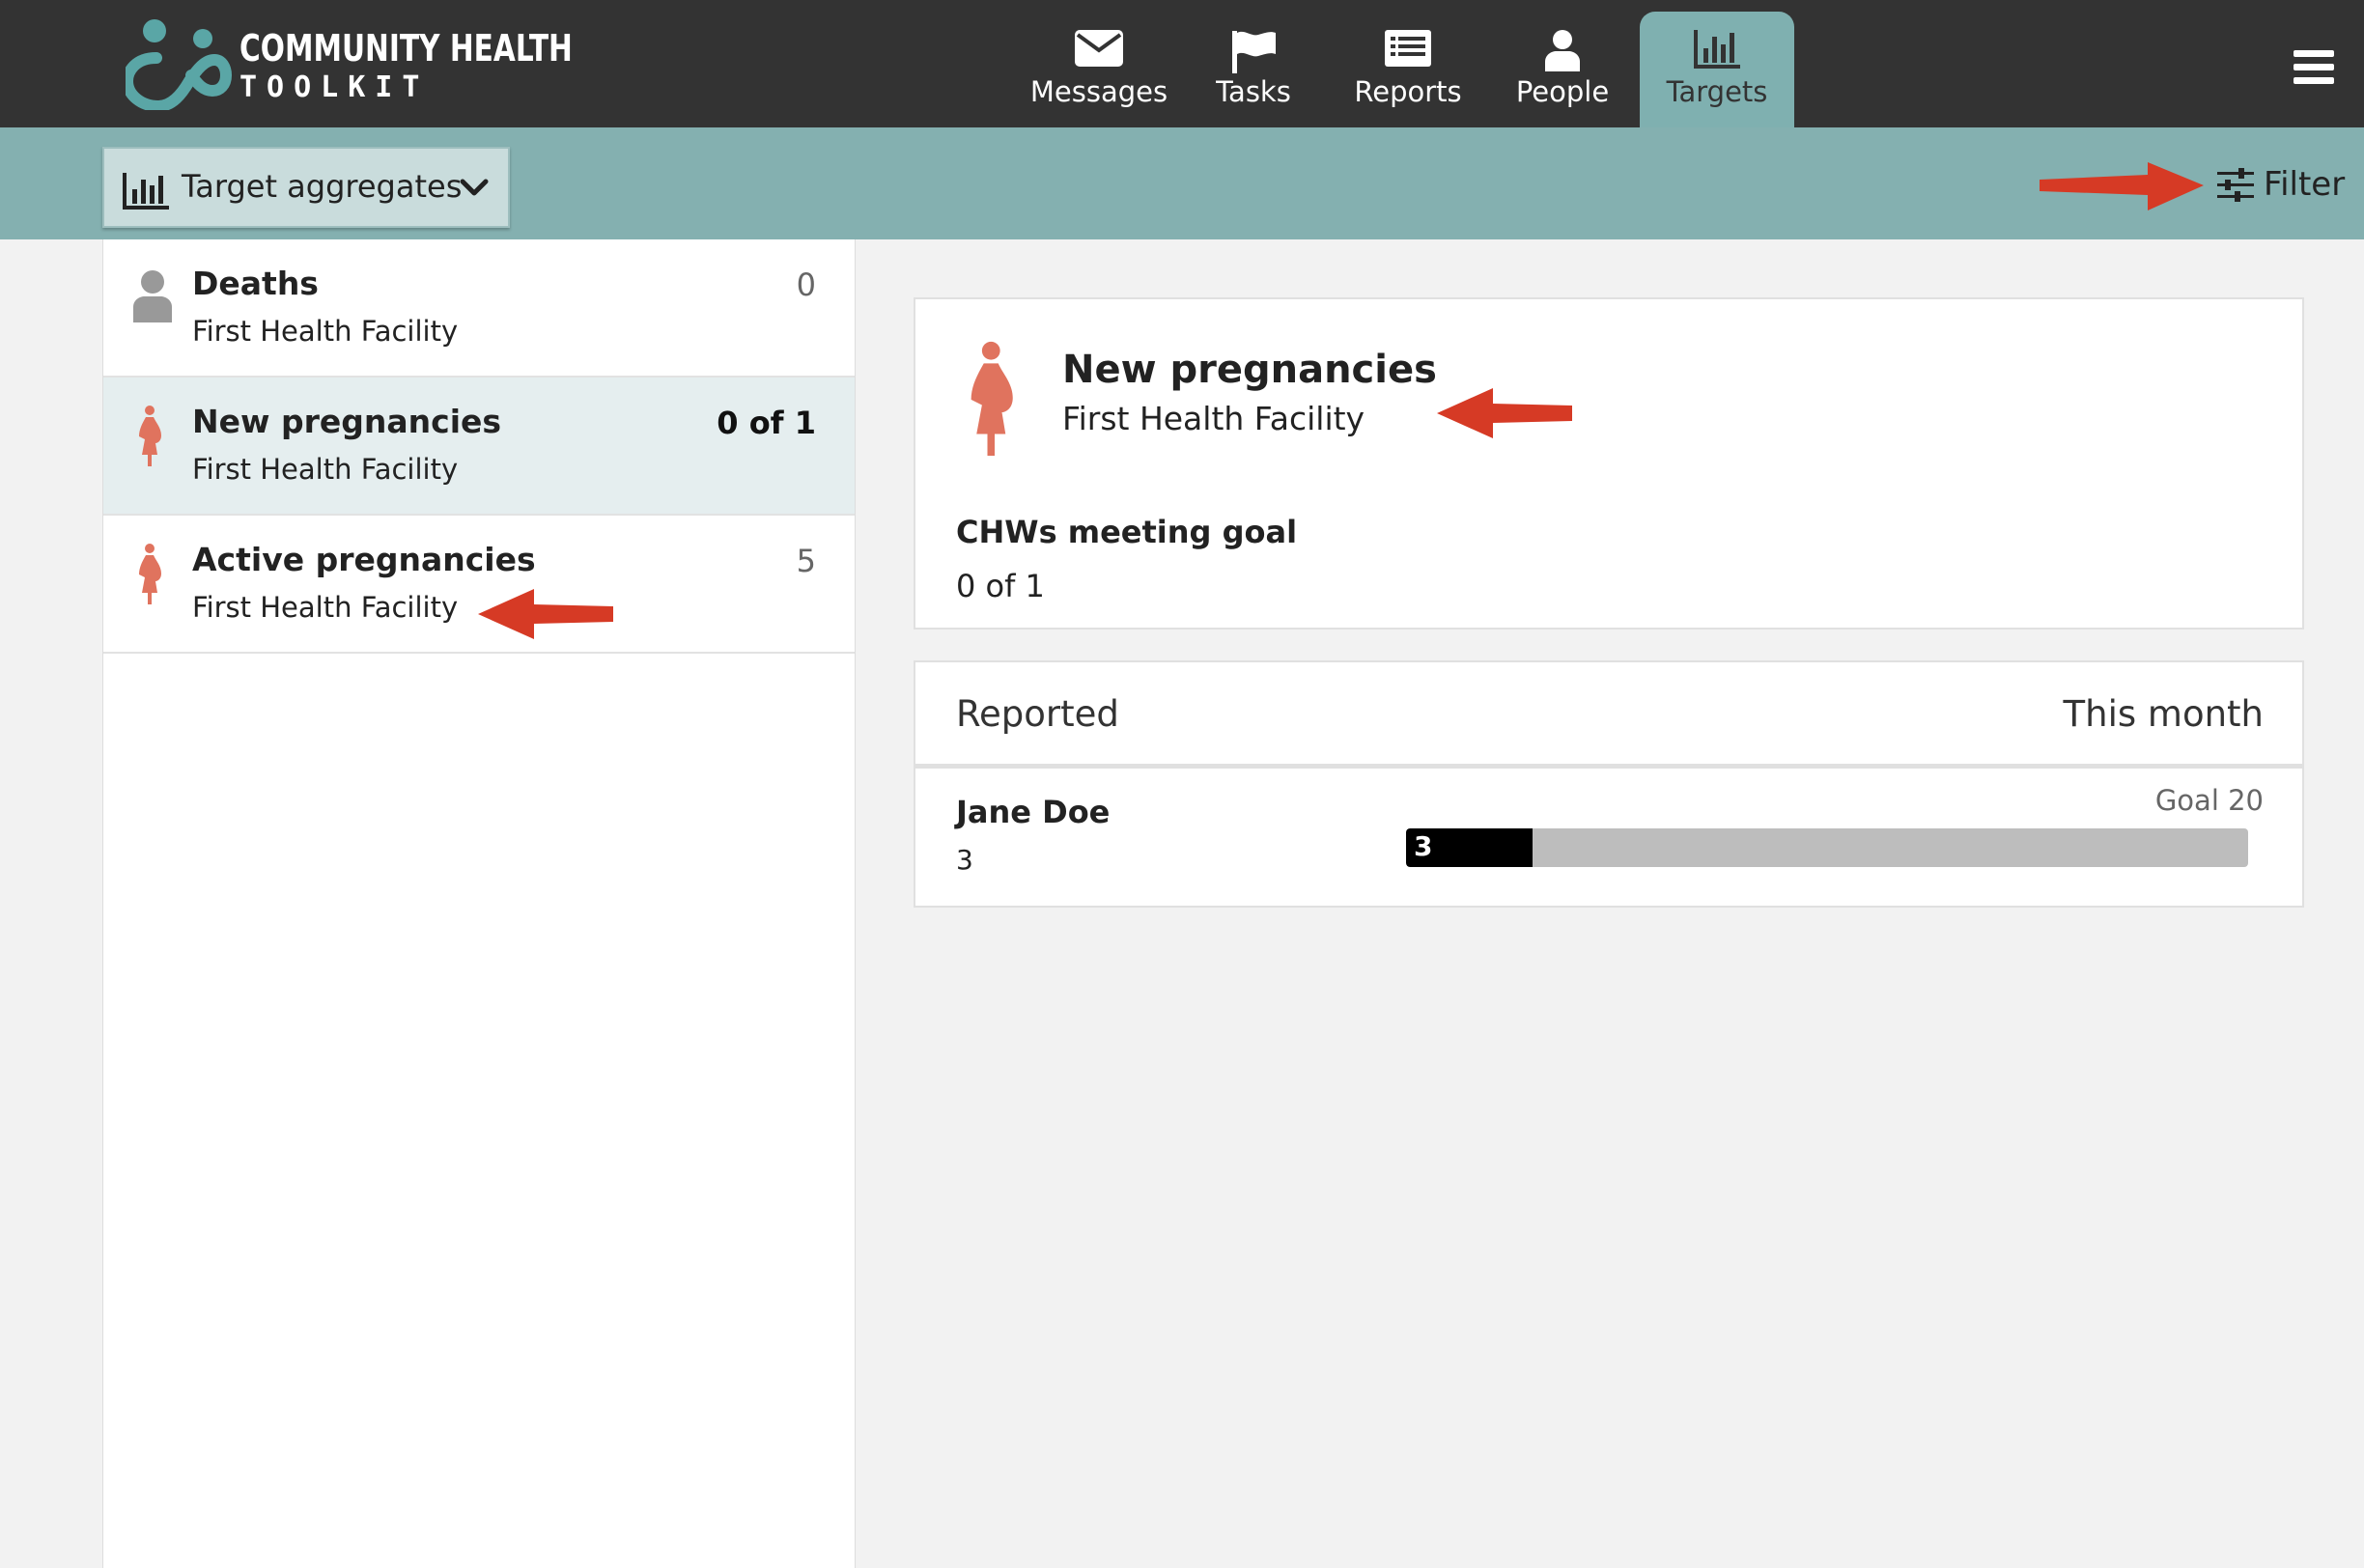 This screenshot has height=1568, width=2364. What do you see at coordinates (964, 860) in the screenshot?
I see `chw-count: 3` at bounding box center [964, 860].